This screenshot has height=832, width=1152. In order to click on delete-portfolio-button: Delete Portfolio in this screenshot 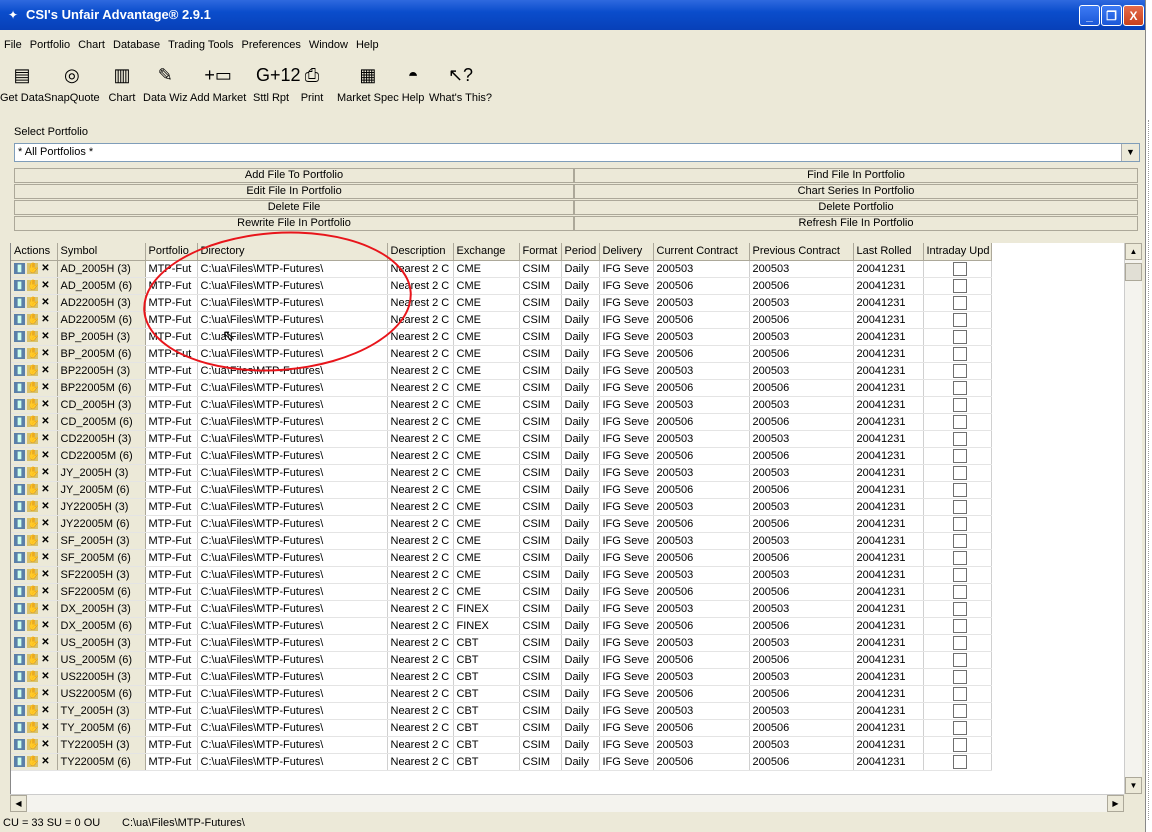, I will do `click(856, 207)`.